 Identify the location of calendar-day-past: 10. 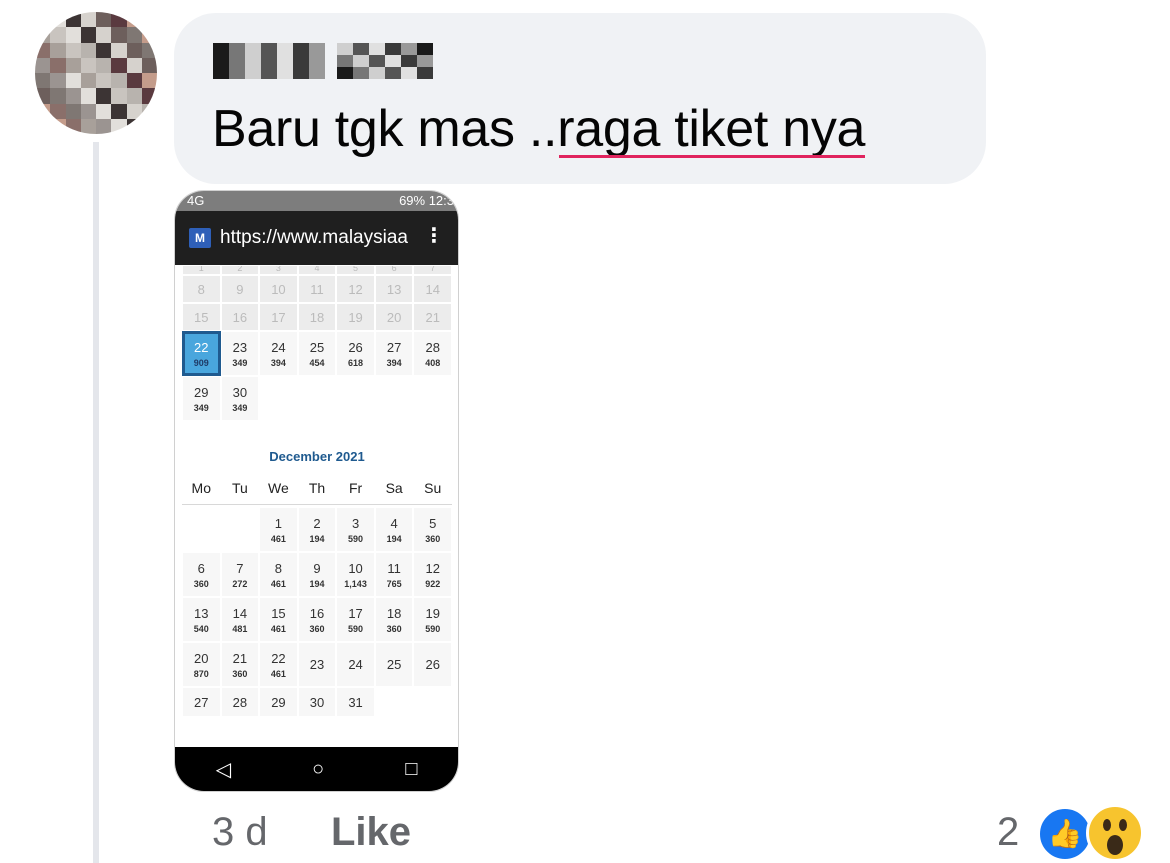
(278, 289).